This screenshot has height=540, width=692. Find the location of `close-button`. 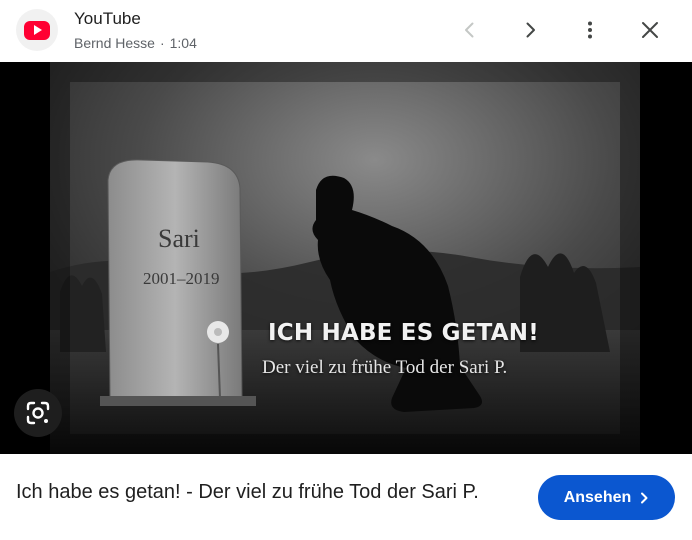

close-button is located at coordinates (650, 30).